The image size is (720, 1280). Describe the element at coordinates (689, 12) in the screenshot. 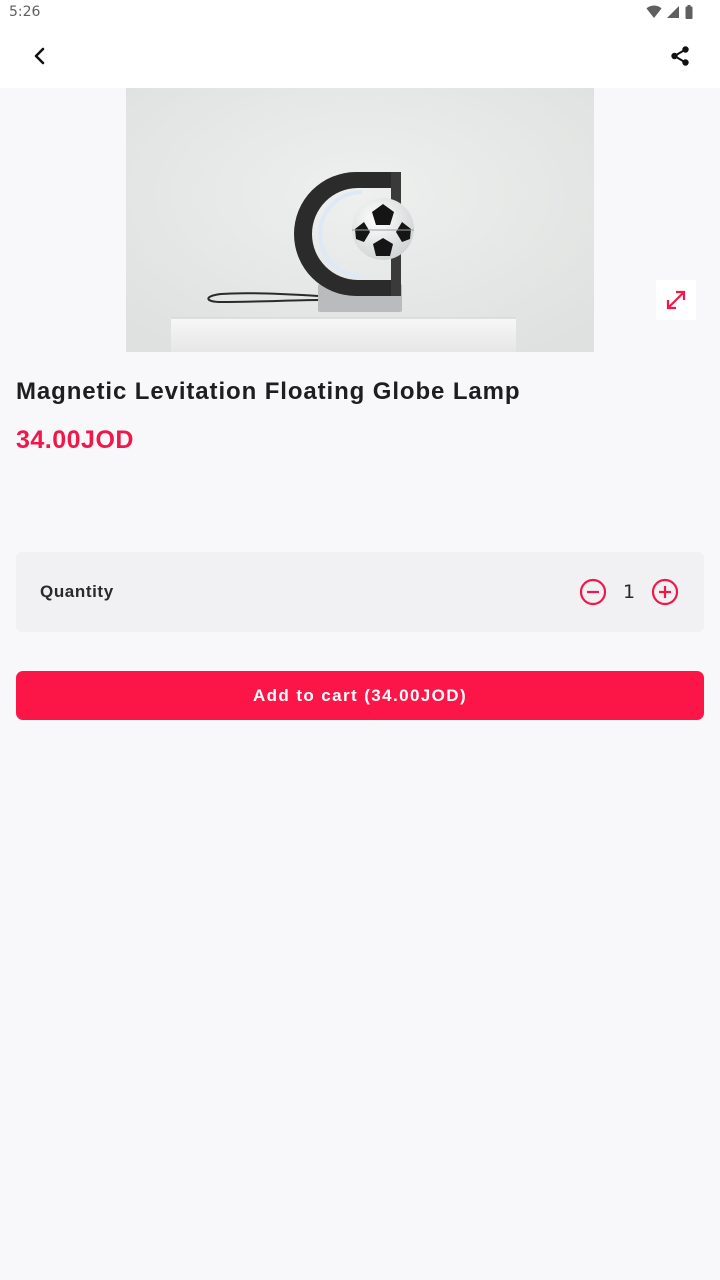

I see `battery-icon` at that location.